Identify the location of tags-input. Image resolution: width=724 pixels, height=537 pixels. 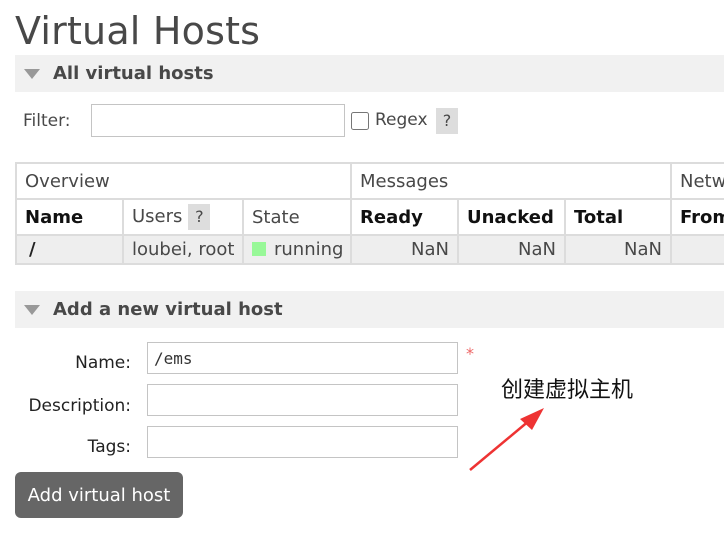
(302, 442).